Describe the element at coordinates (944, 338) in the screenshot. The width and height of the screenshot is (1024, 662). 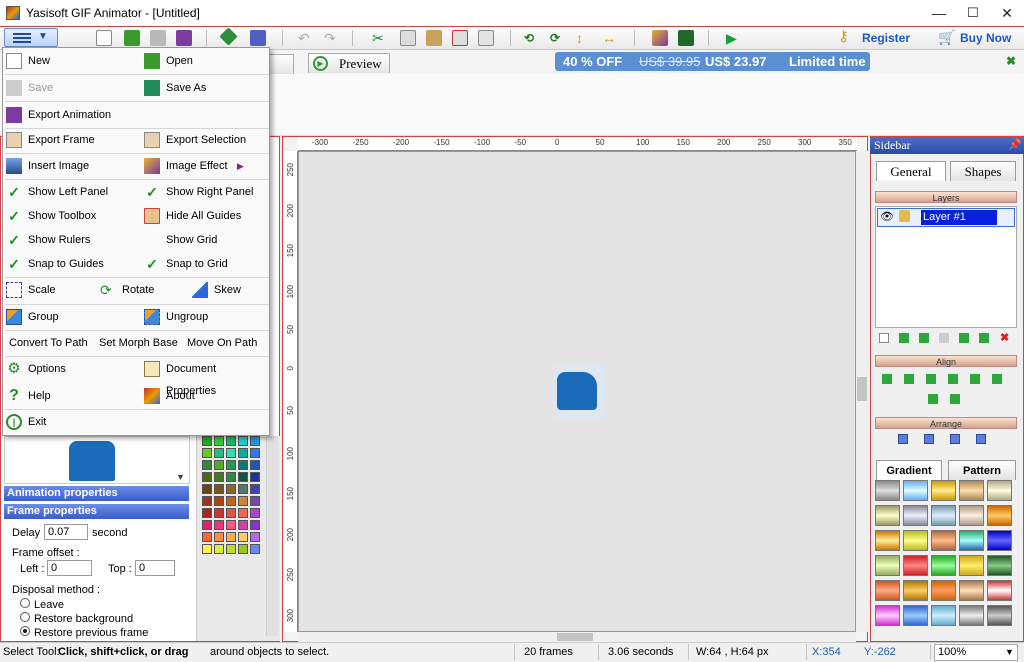
I see `duplicate-layer-icon` at that location.